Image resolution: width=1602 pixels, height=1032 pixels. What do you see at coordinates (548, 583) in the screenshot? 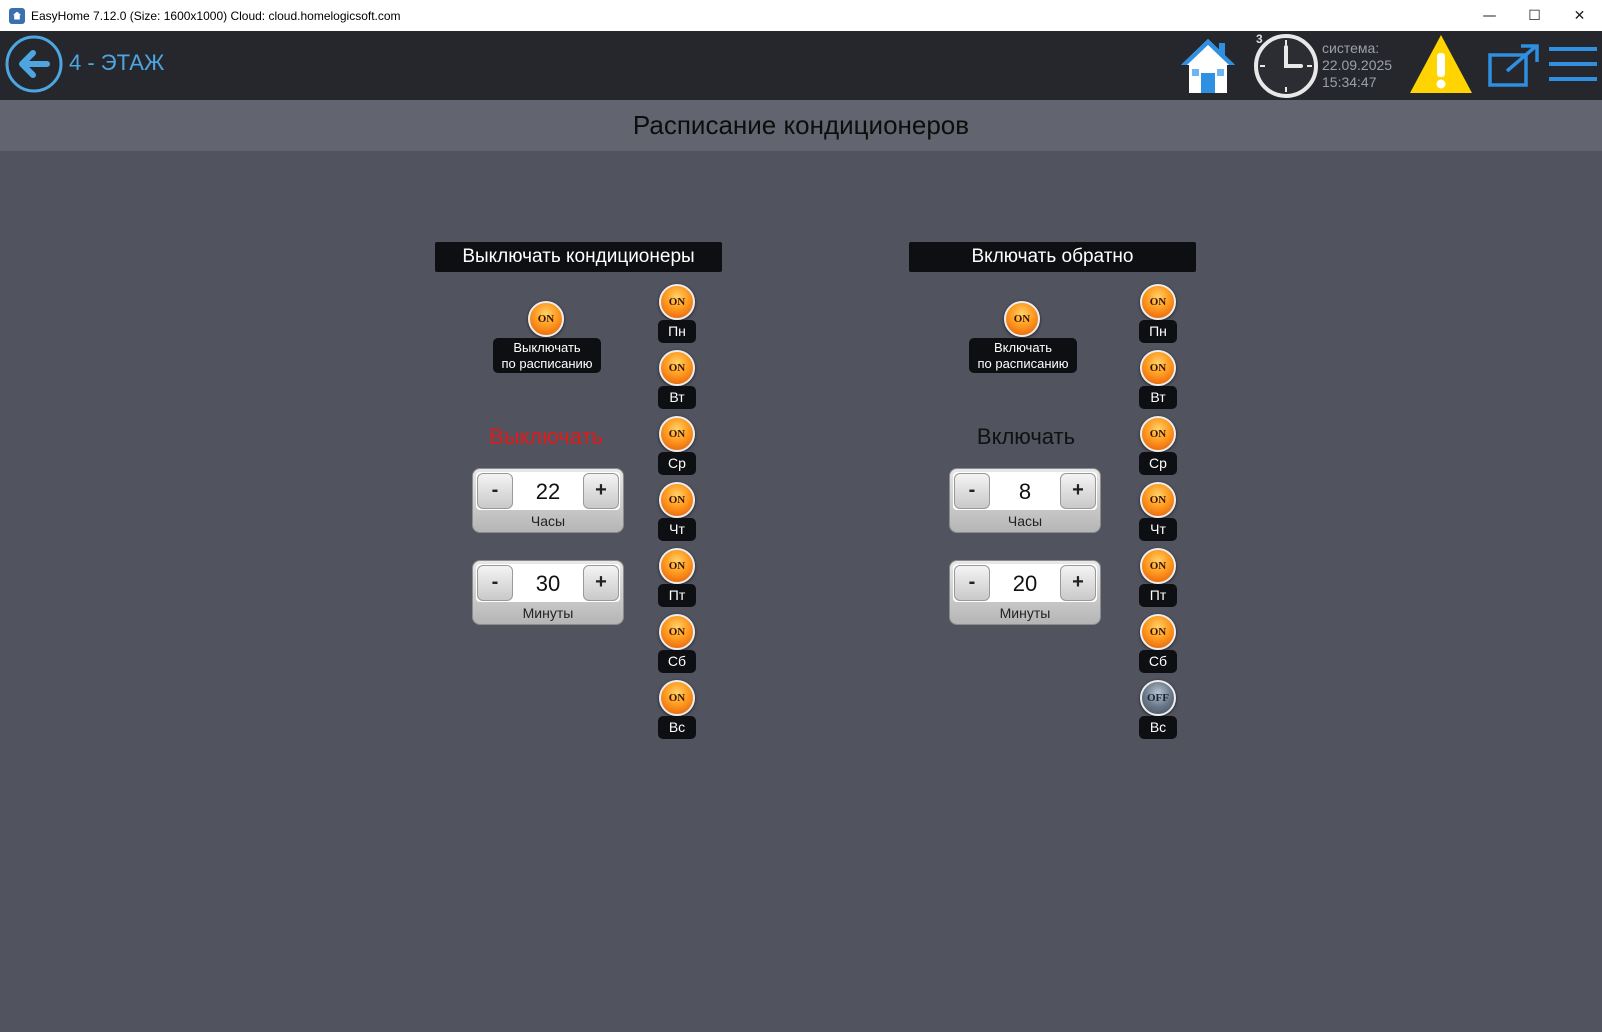
I see `minutes-value: 30` at bounding box center [548, 583].